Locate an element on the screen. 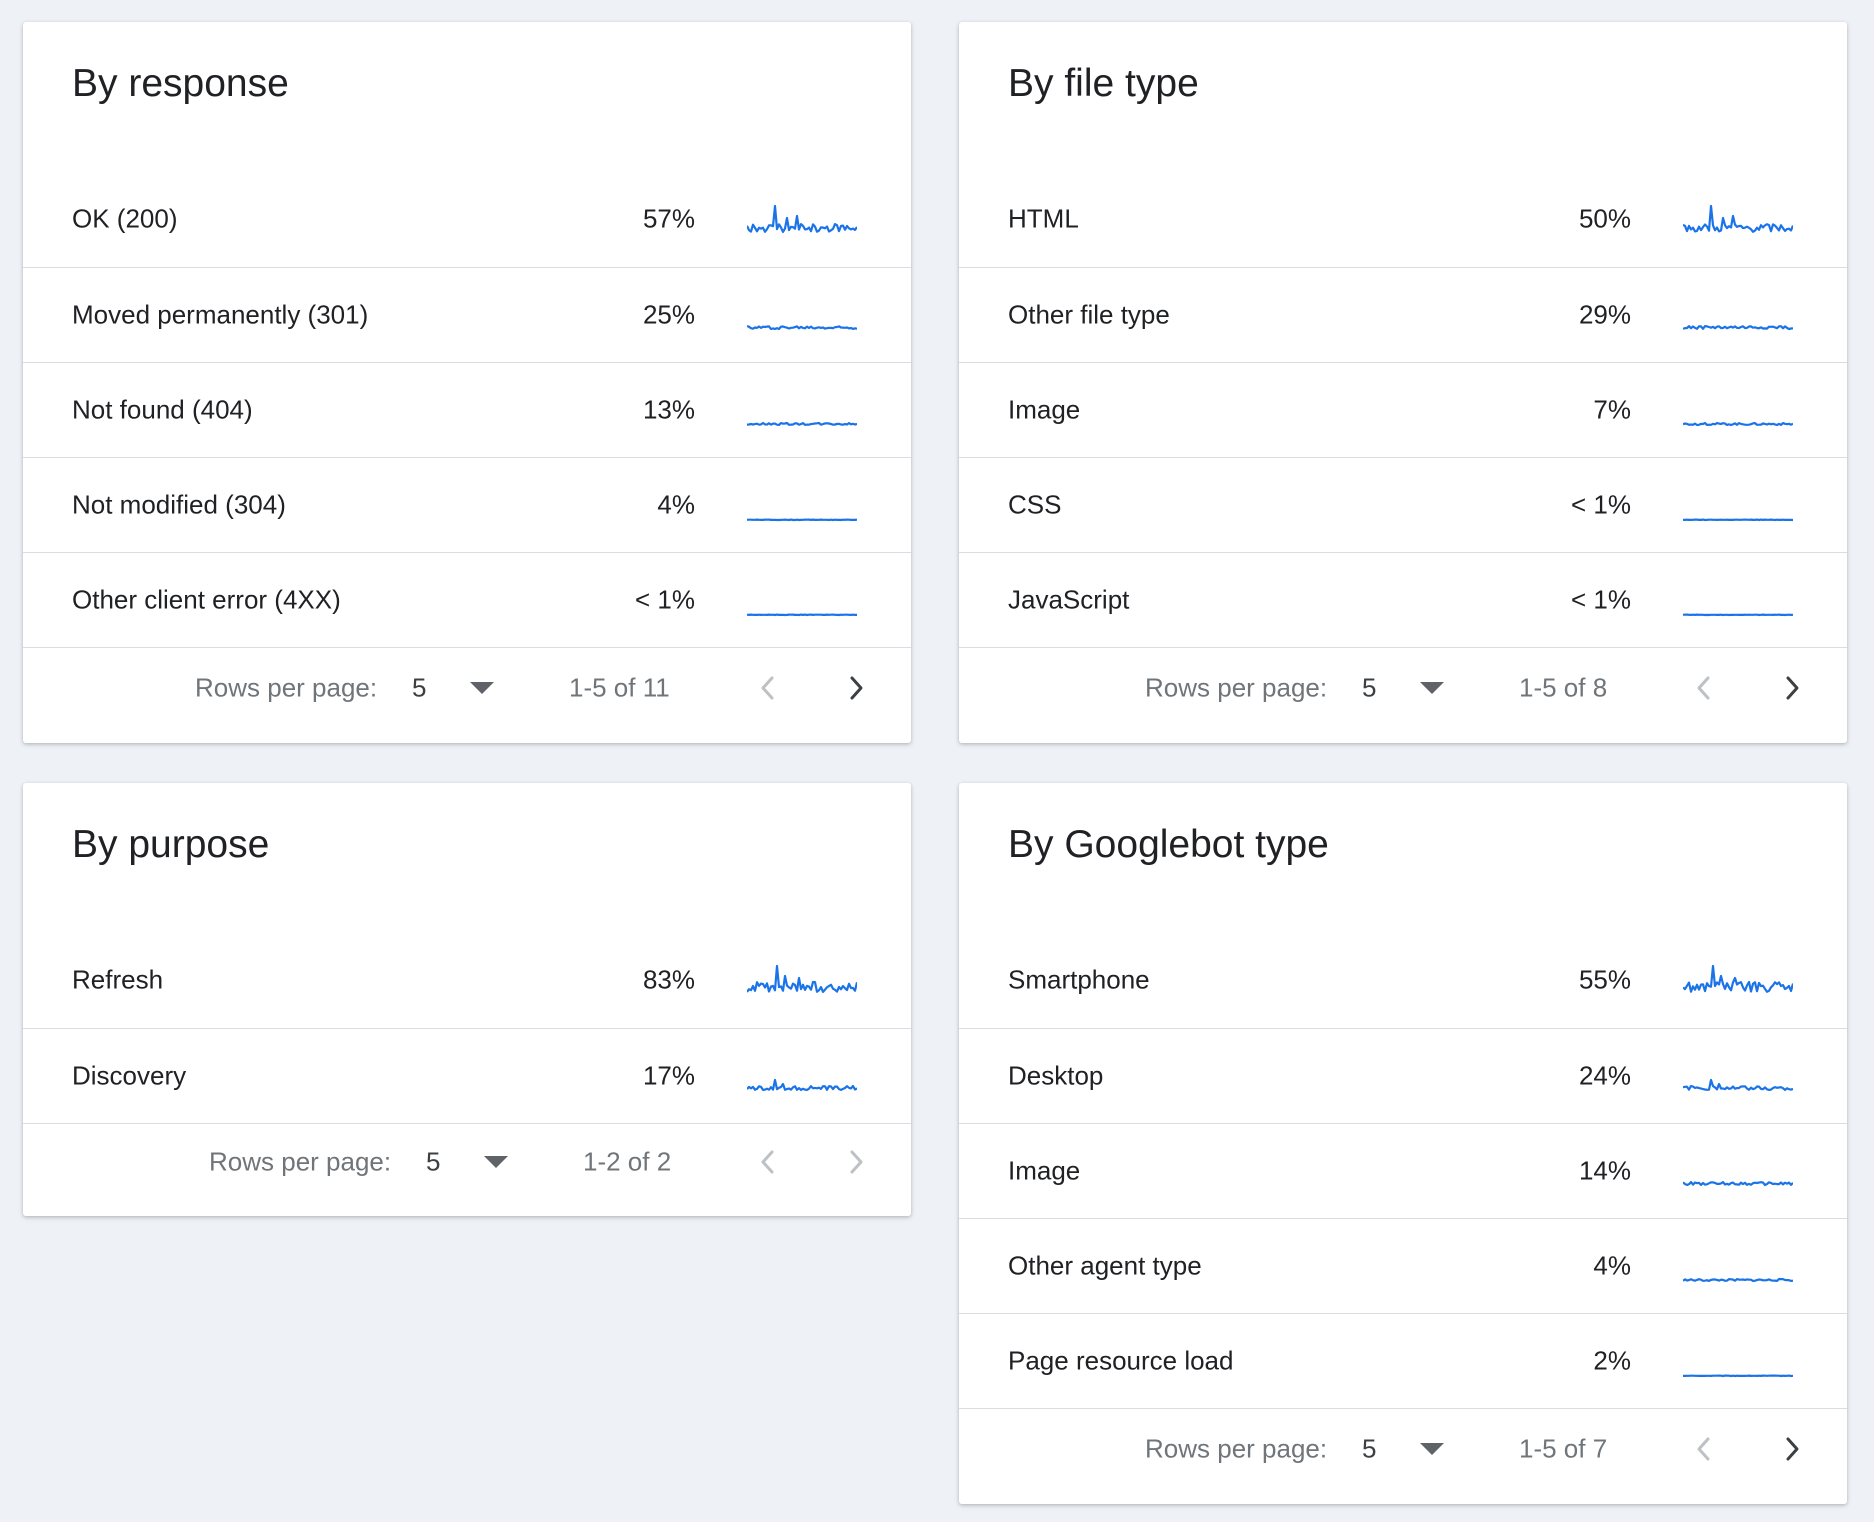  card-title: By response is located at coordinates (180, 83).